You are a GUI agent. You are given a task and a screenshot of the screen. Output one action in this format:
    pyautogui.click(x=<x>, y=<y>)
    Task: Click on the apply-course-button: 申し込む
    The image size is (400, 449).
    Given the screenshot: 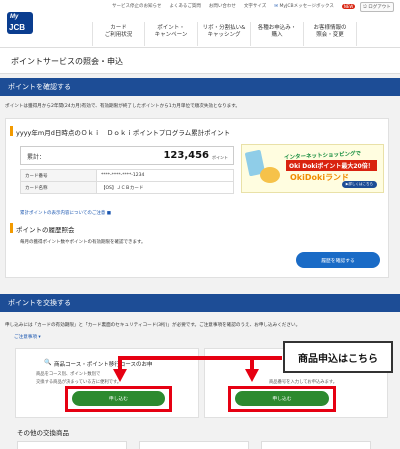 What is the action you would take?
    pyautogui.click(x=118, y=398)
    